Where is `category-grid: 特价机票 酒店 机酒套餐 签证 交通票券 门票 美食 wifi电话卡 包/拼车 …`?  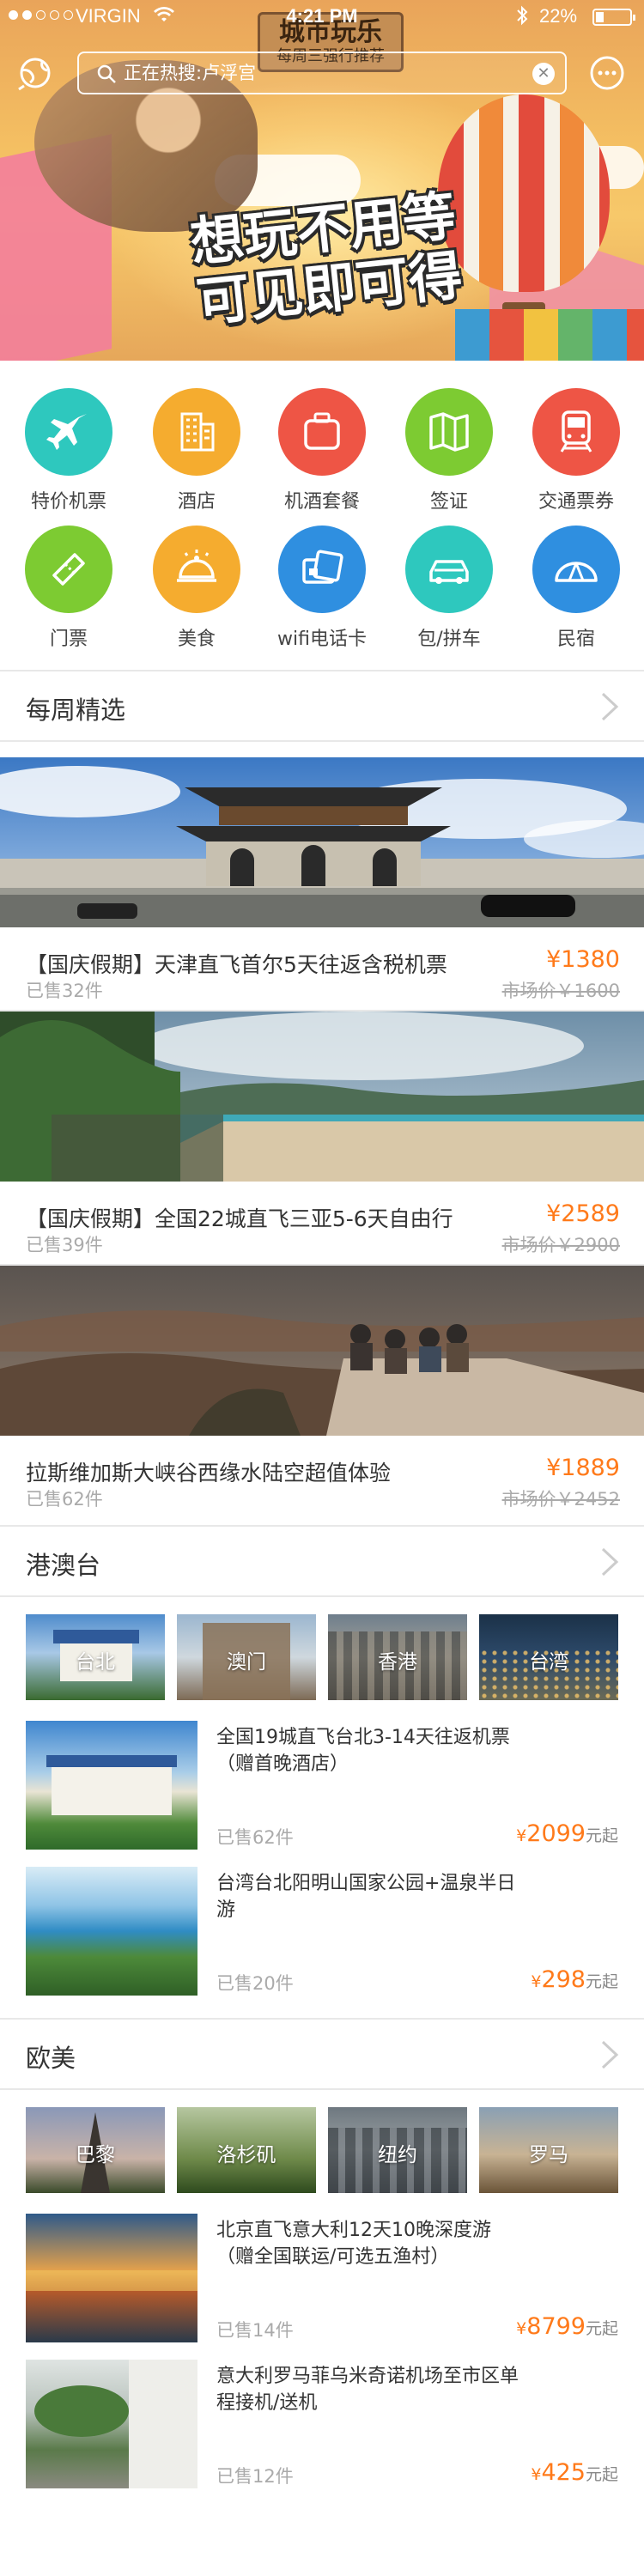 category-grid: 特价机票 酒店 机酒套餐 签证 交通票券 门票 美食 wifi电话卡 包/拼车 … is located at coordinates (322, 515).